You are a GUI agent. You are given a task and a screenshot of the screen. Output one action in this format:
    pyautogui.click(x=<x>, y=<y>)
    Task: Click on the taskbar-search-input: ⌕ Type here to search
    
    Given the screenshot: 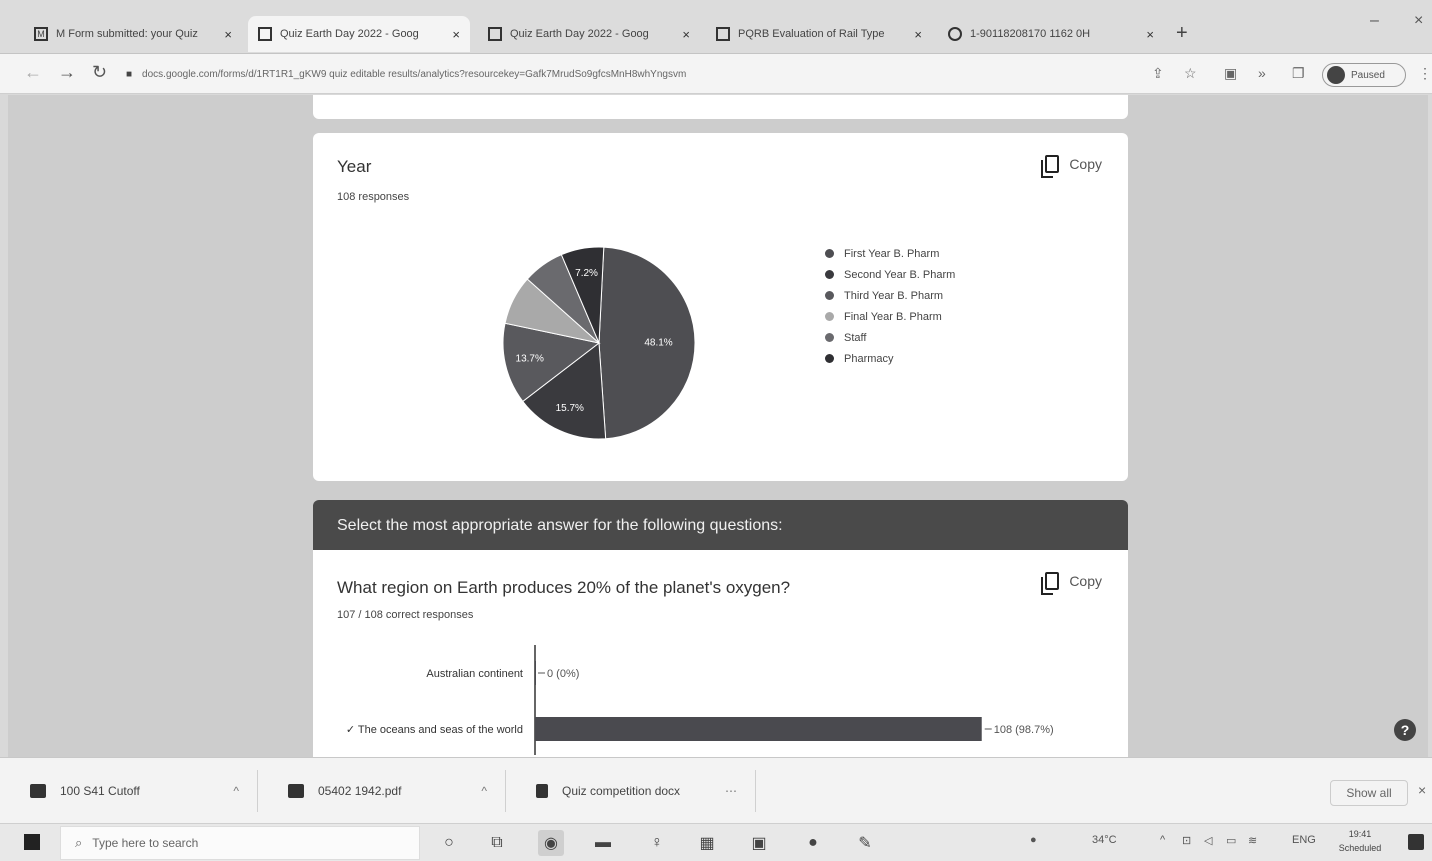 What is the action you would take?
    pyautogui.click(x=240, y=843)
    